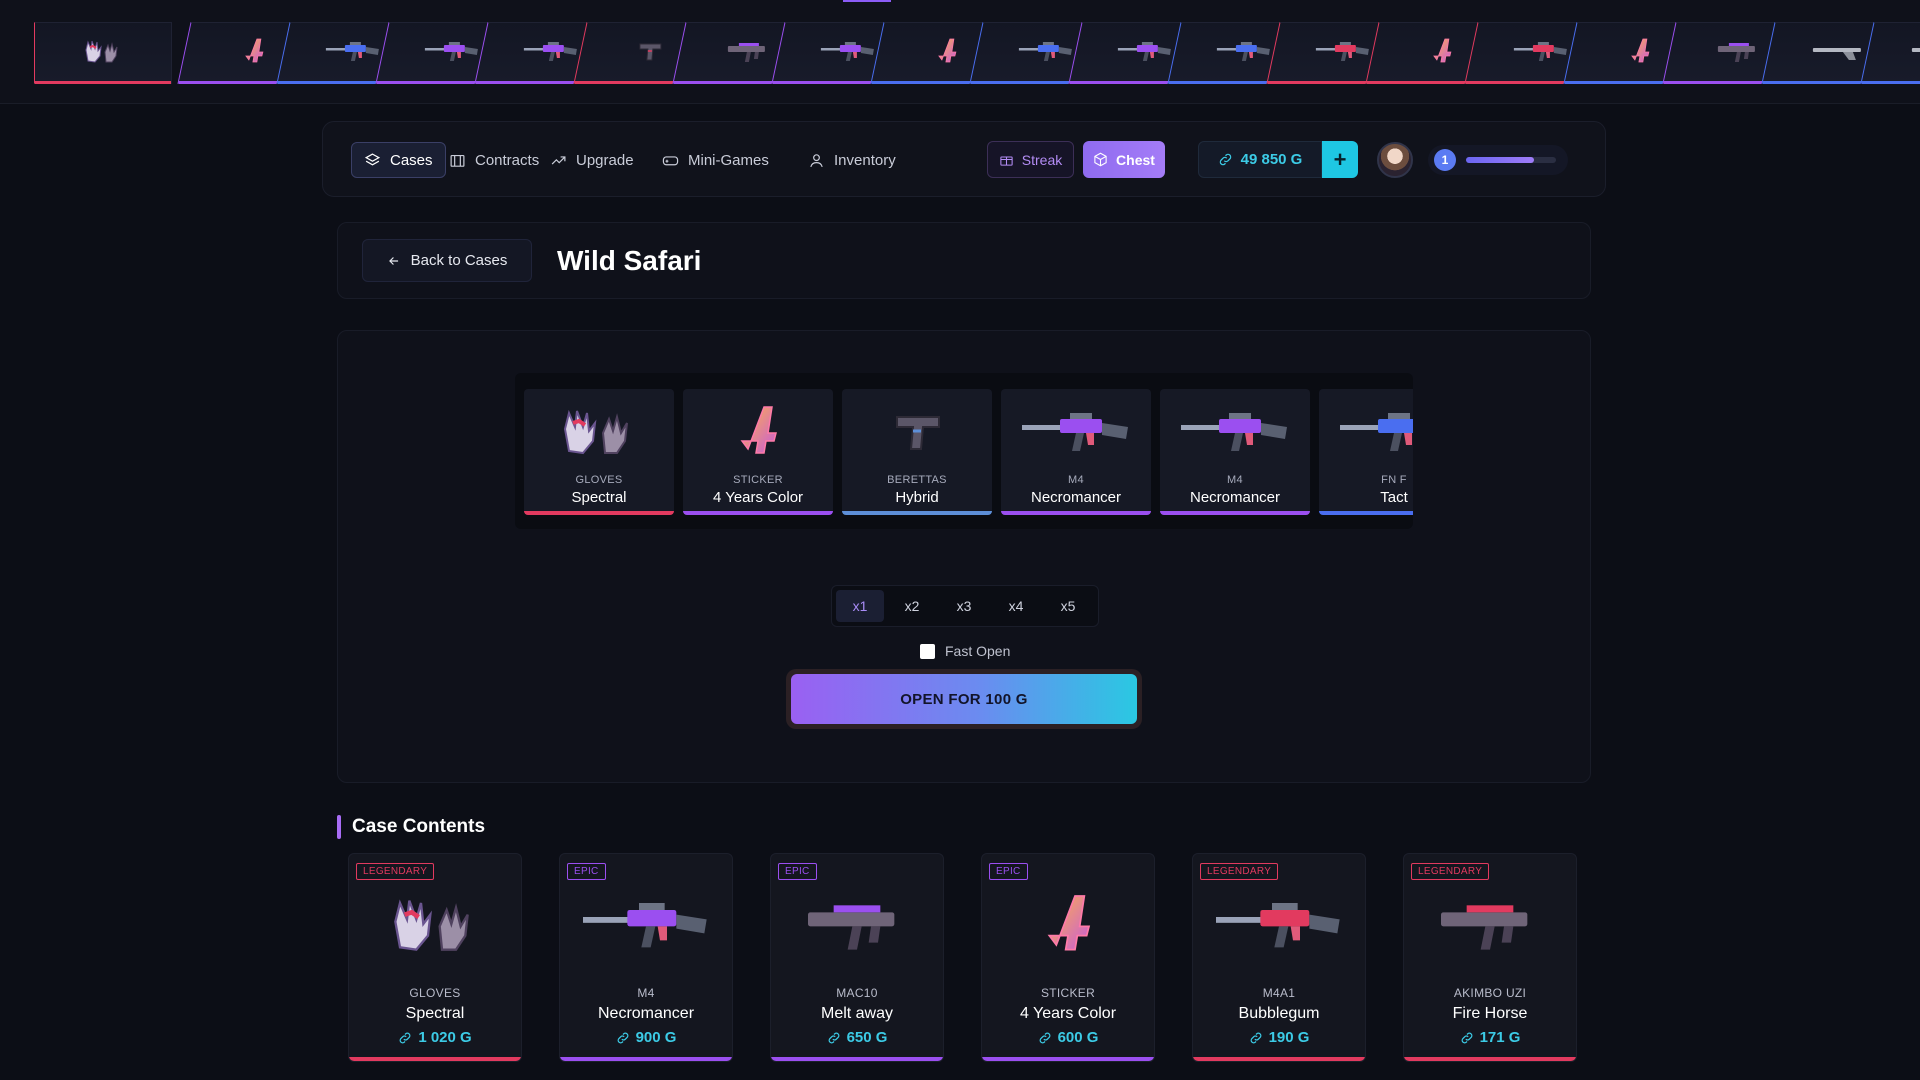 Image resolution: width=1920 pixels, height=1080 pixels. What do you see at coordinates (927, 651) in the screenshot?
I see `fast-open-checkbox` at bounding box center [927, 651].